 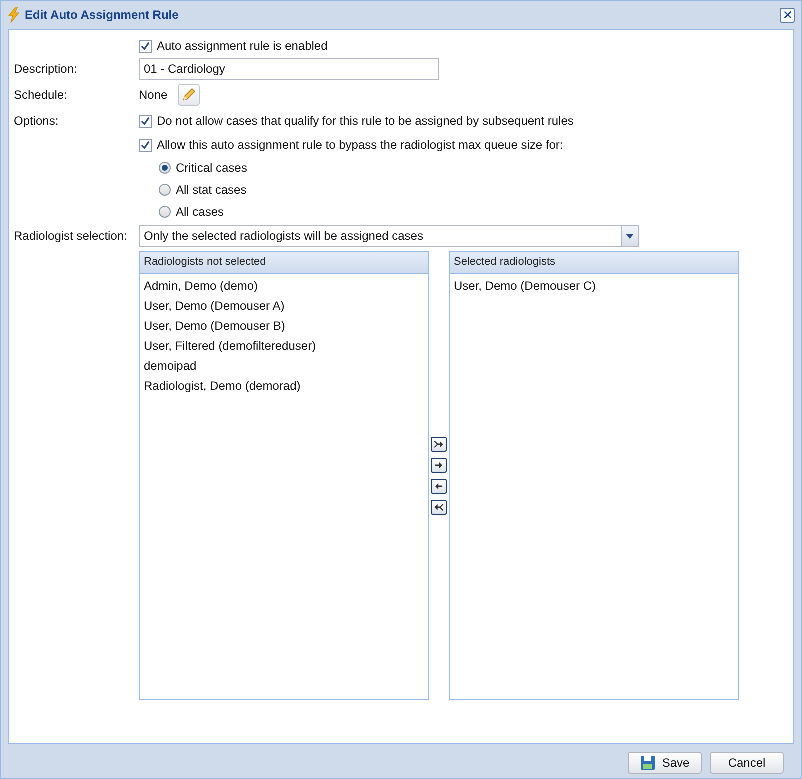 What do you see at coordinates (284, 326) in the screenshot?
I see `list-item: User, Demo (Demouser B)` at bounding box center [284, 326].